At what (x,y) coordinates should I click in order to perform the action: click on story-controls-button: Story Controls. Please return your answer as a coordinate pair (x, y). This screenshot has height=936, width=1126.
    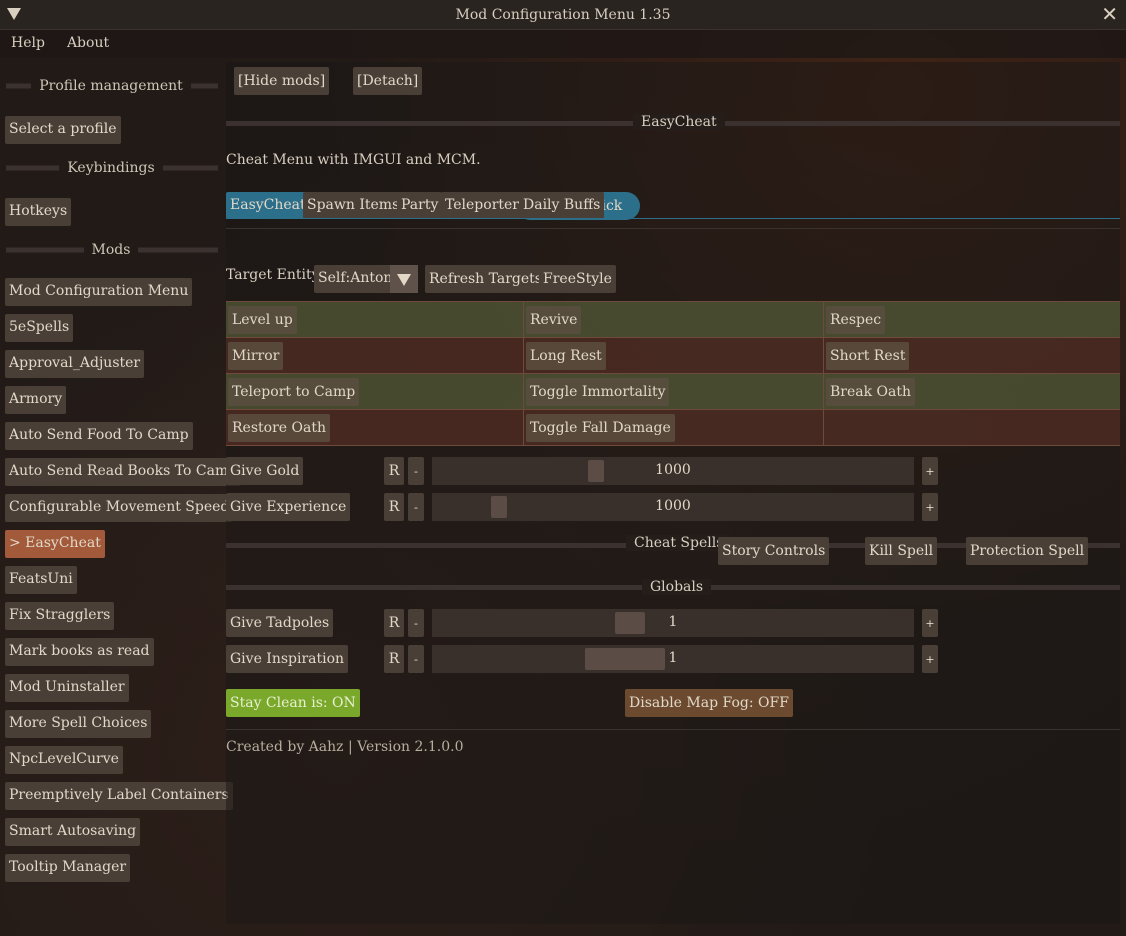
    Looking at the image, I should click on (774, 551).